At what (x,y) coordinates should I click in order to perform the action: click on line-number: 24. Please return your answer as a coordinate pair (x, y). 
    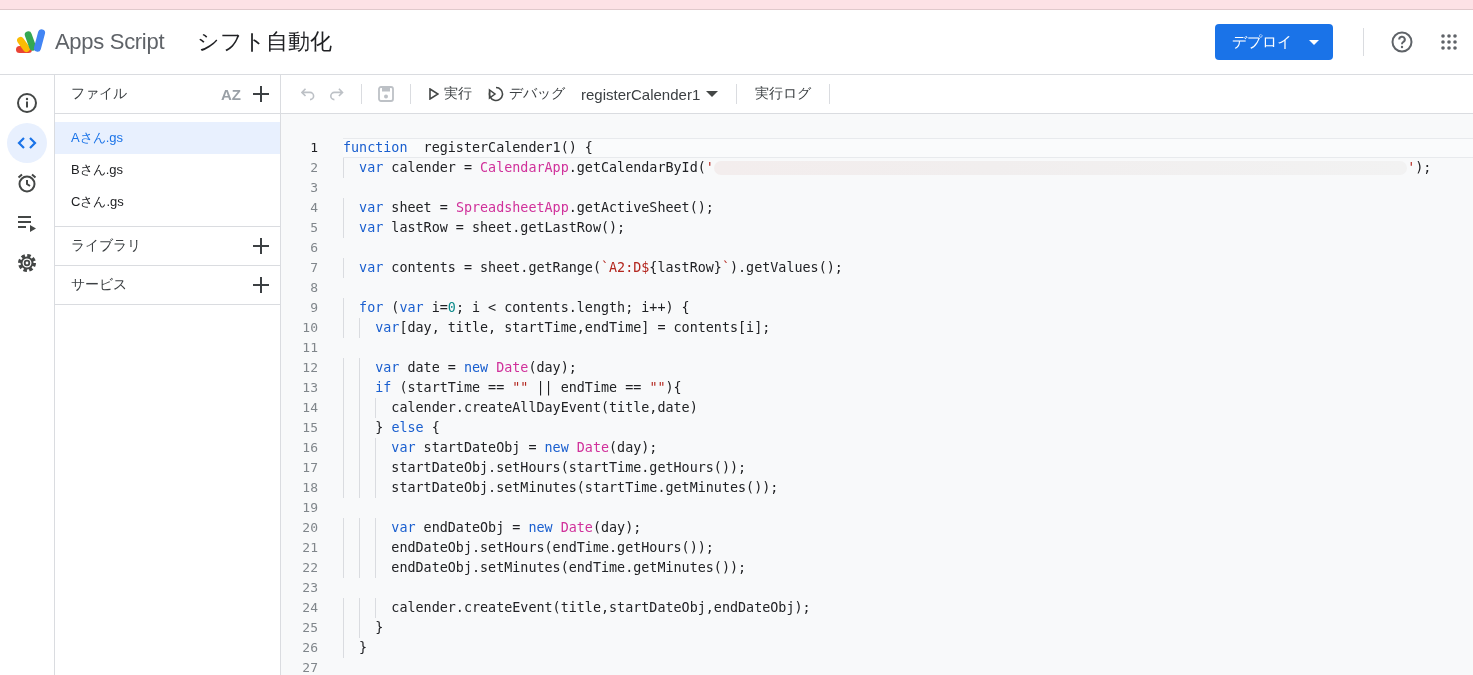
    Looking at the image, I should click on (309, 608).